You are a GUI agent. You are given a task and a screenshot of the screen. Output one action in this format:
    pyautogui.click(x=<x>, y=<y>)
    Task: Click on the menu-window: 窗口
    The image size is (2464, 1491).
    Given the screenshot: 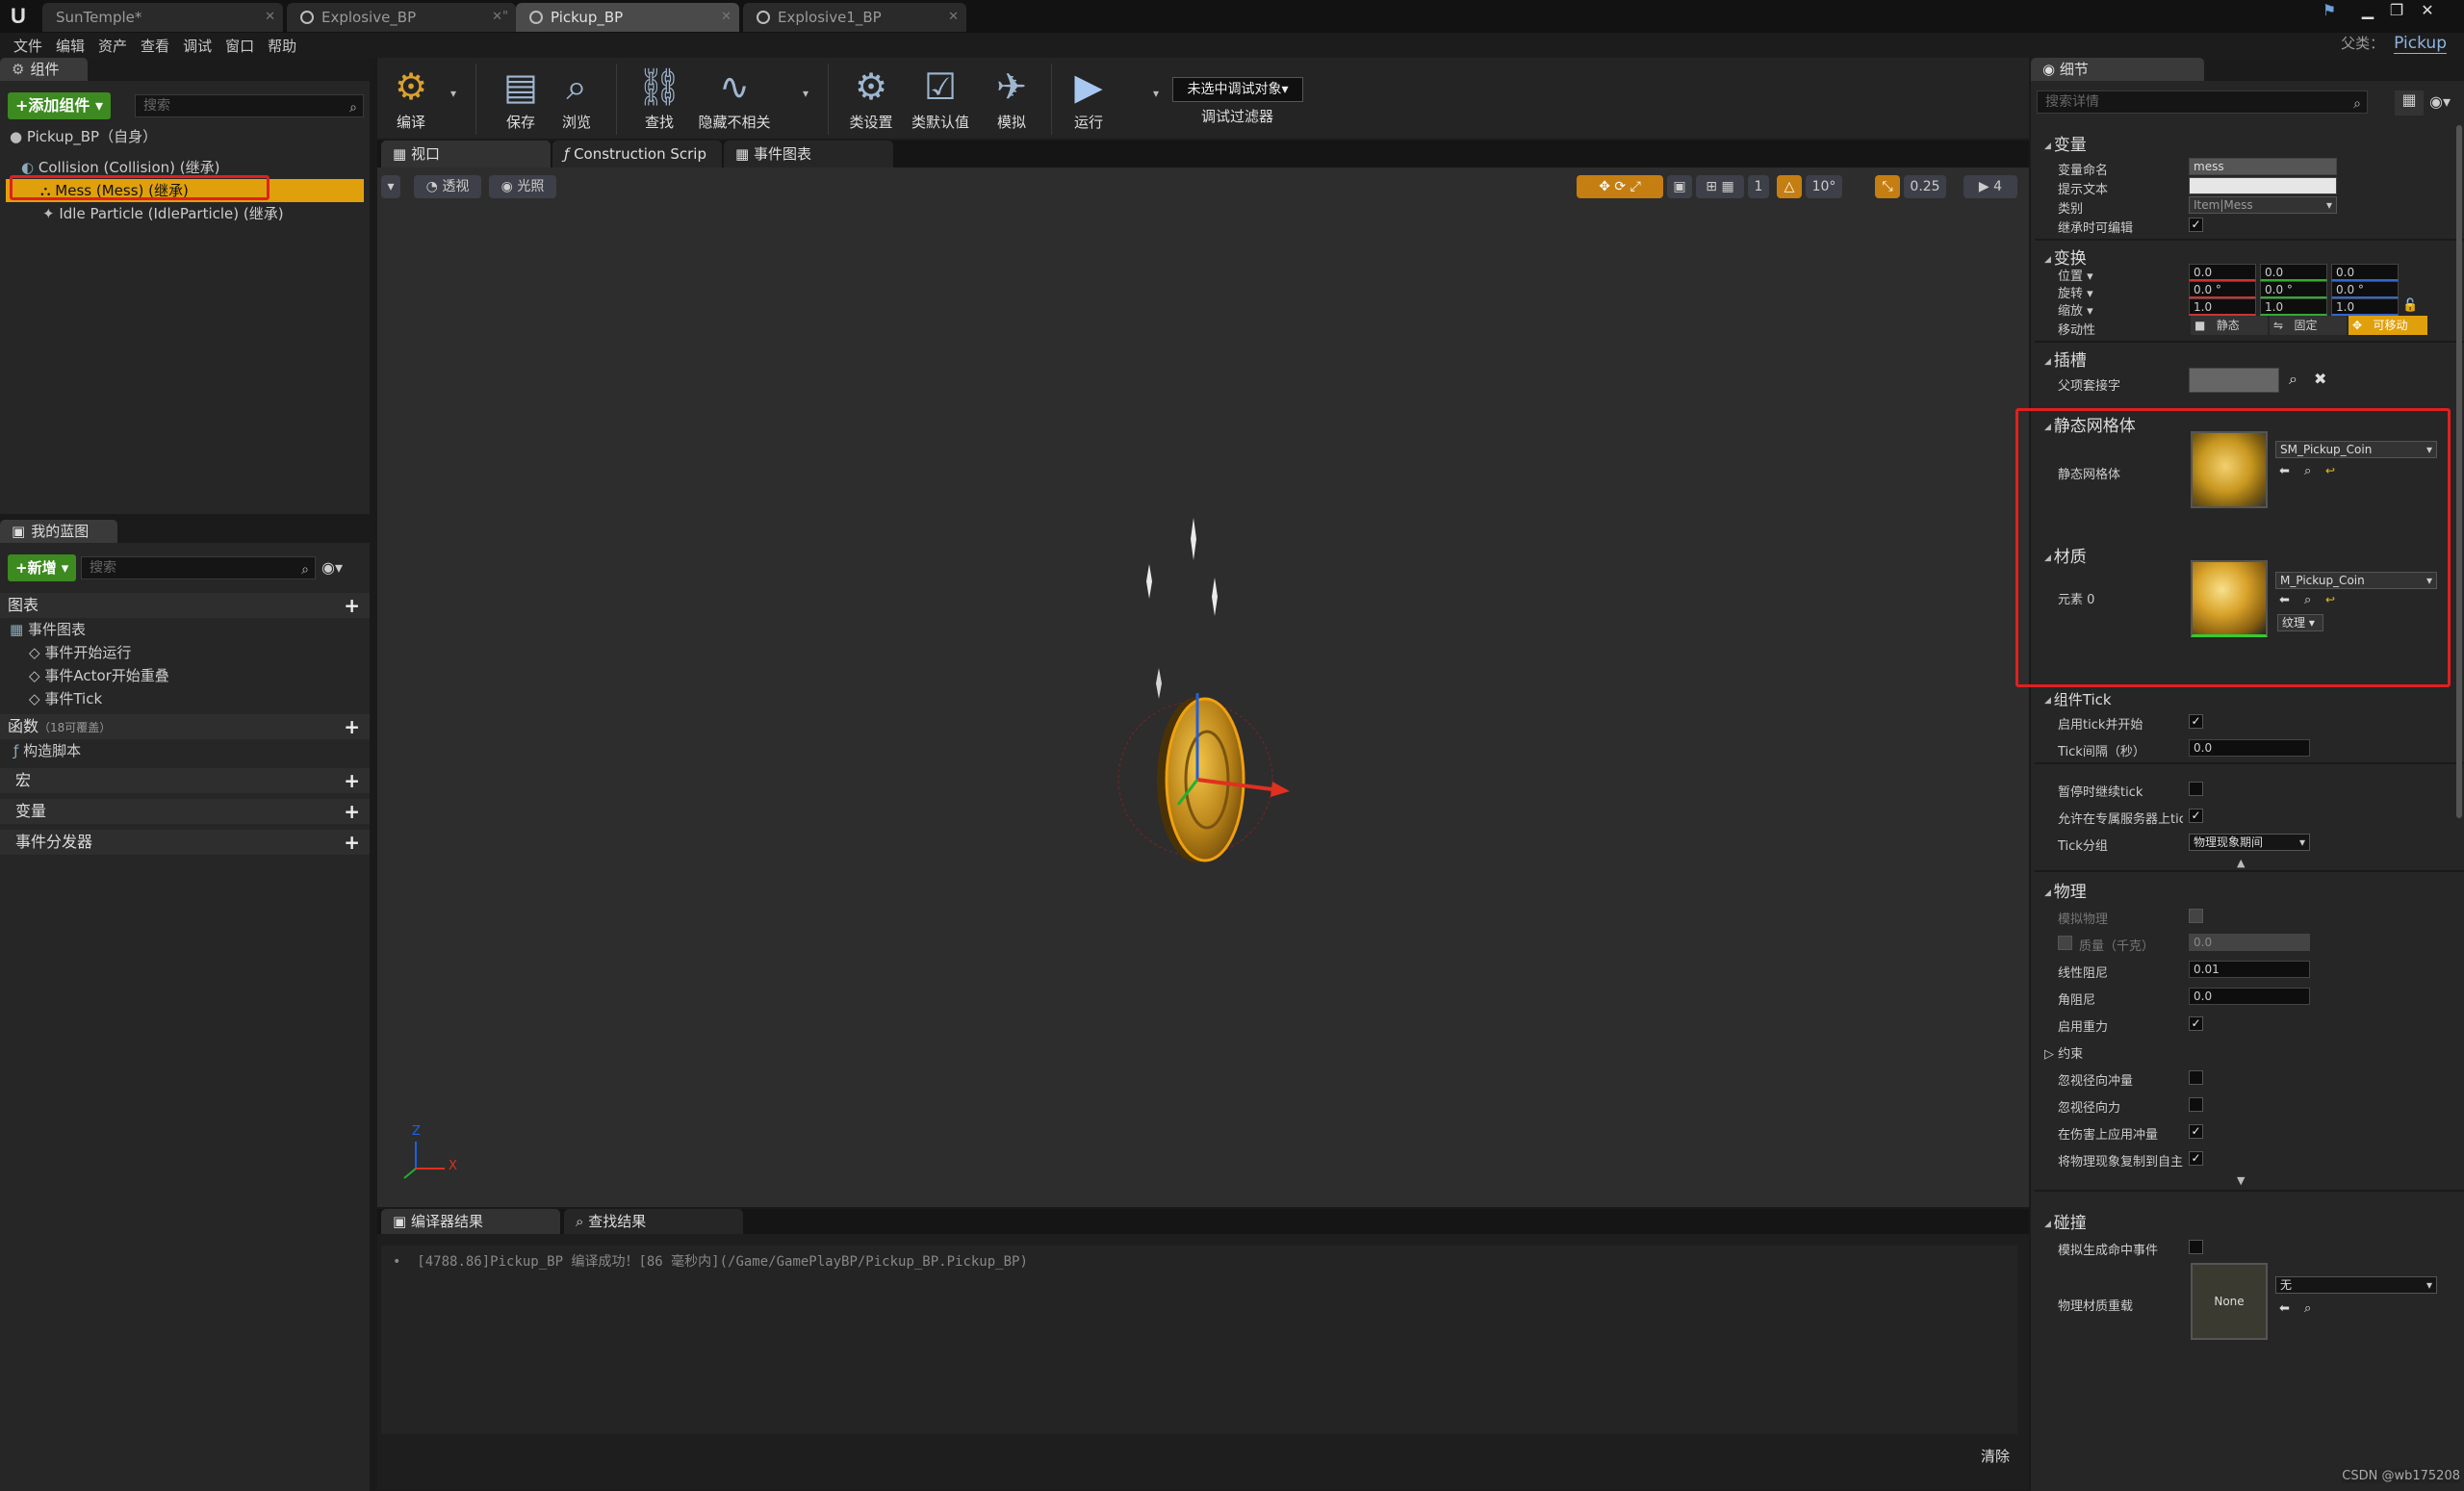 What is the action you would take?
    pyautogui.click(x=239, y=46)
    